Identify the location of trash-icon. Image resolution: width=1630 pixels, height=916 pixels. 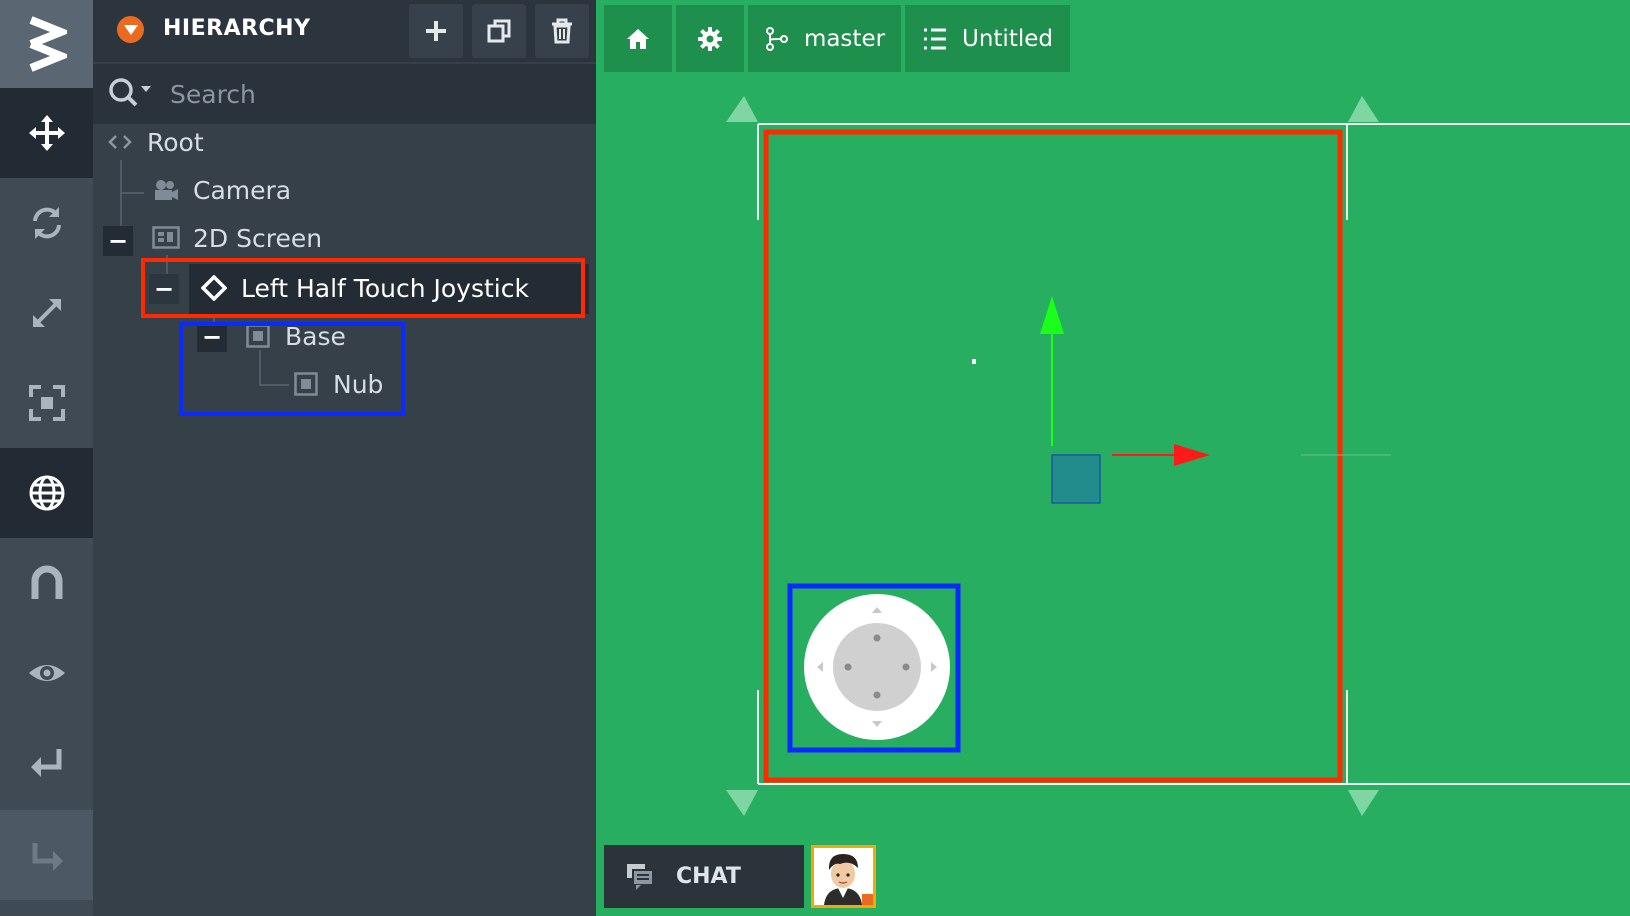
(562, 31).